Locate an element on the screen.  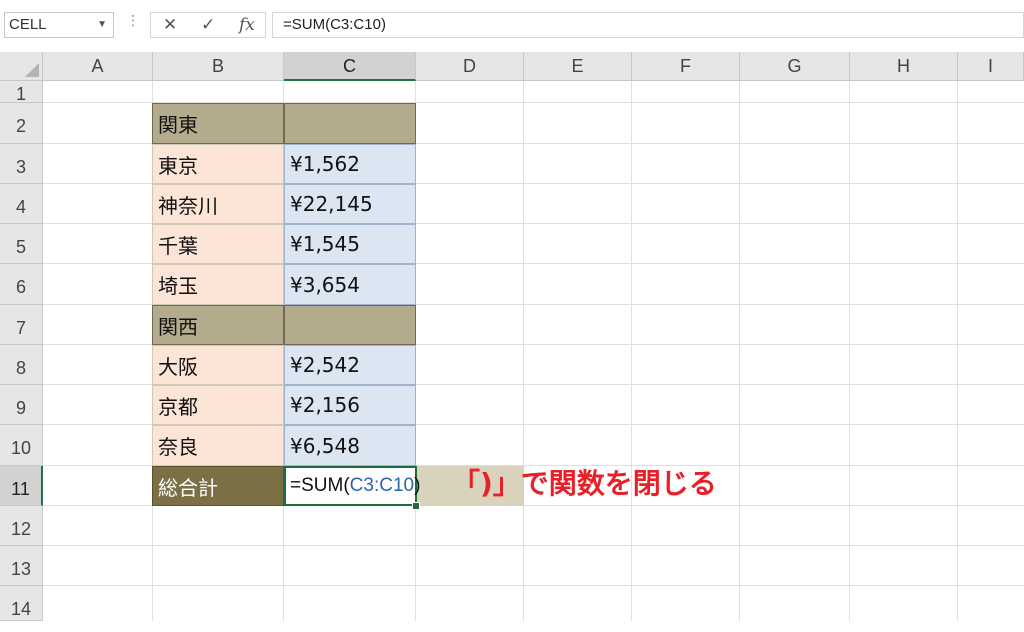
column-header-h: H is located at coordinates (904, 66).